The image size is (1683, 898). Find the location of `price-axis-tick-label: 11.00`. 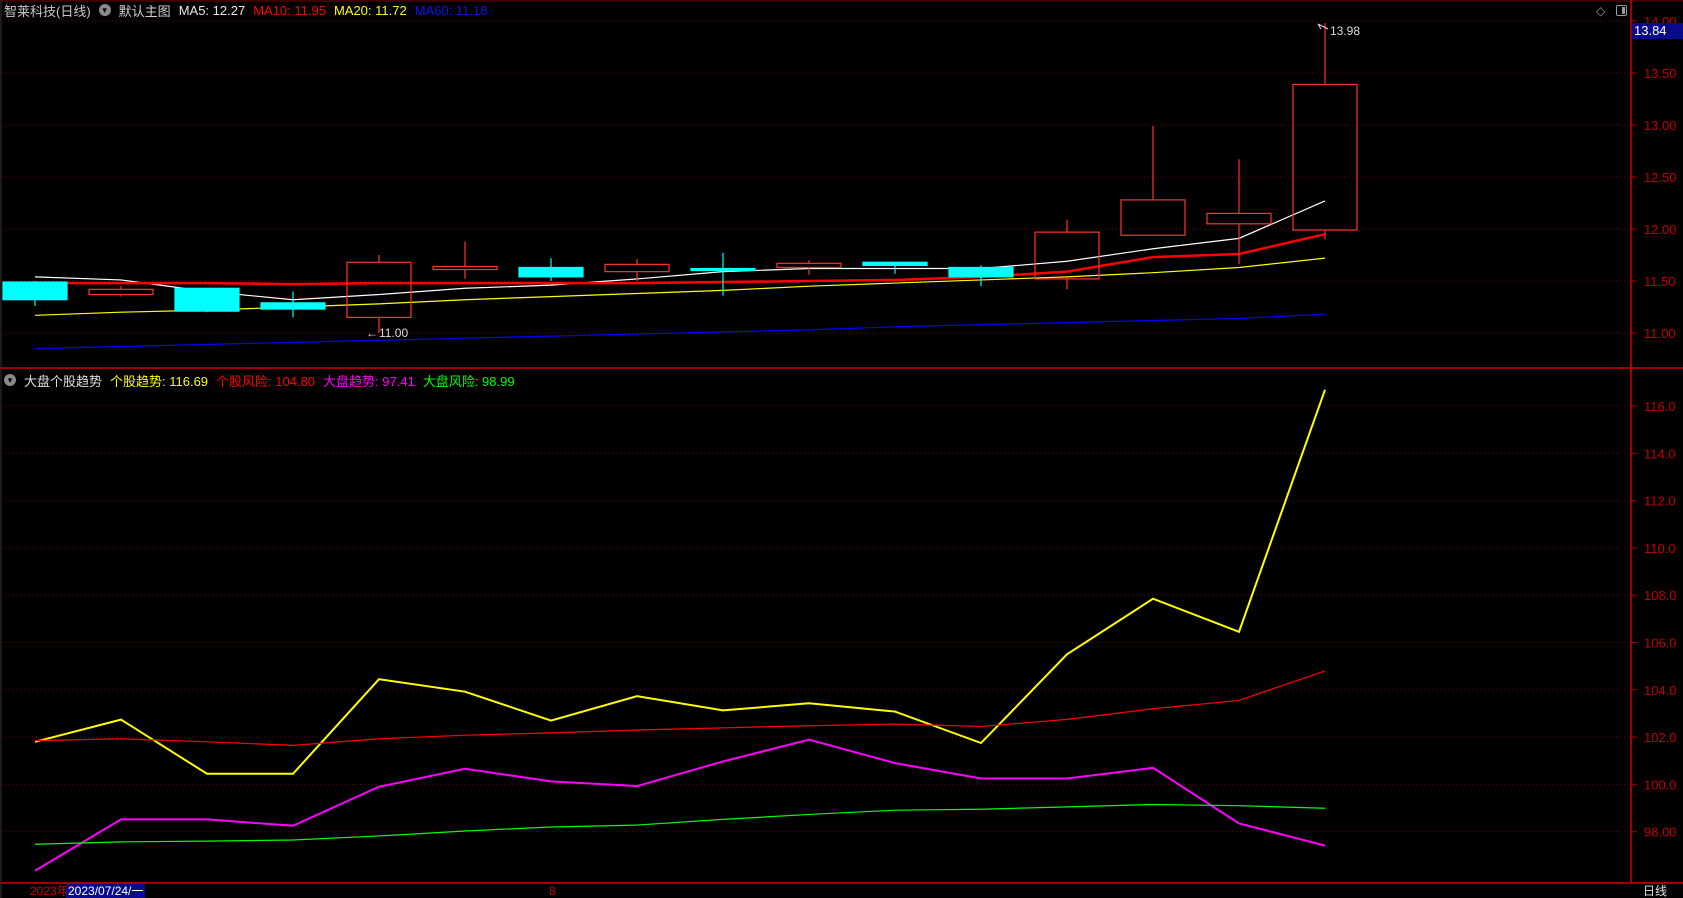

price-axis-tick-label: 11.00 is located at coordinates (1660, 333).